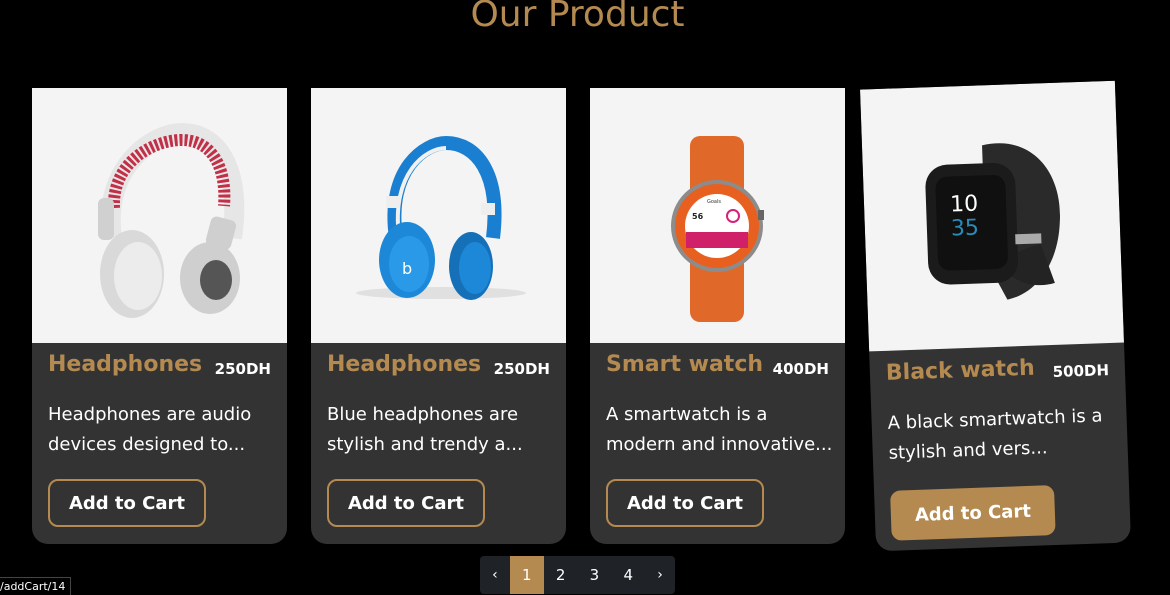 The height and width of the screenshot is (595, 1170). I want to click on product-name: Smart watch, so click(685, 364).